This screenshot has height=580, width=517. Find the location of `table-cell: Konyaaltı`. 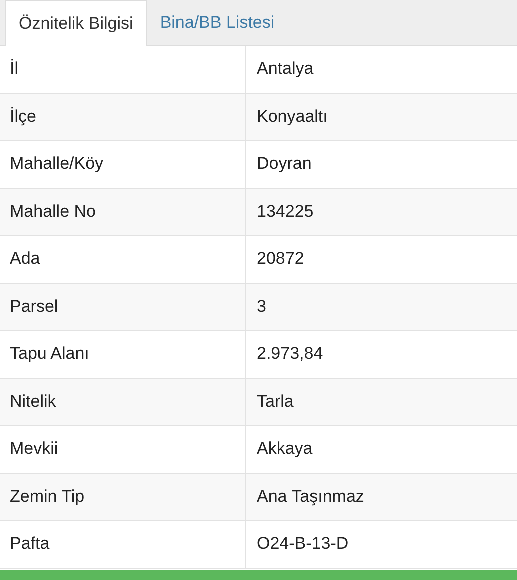

table-cell: Konyaaltı is located at coordinates (381, 117).